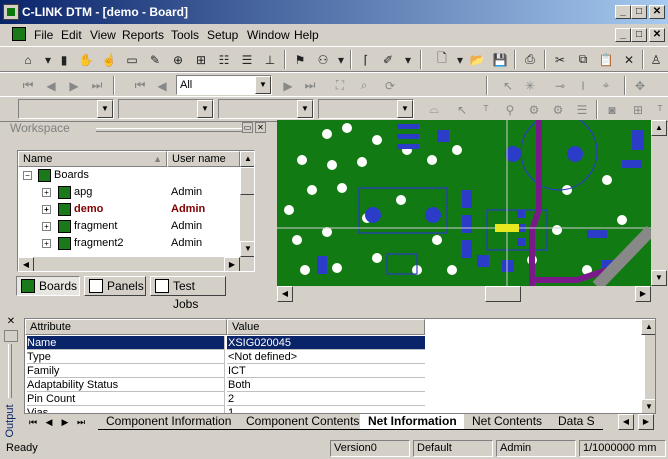 This screenshot has height=459, width=668. Describe the element at coordinates (464, 294) in the screenshot. I see `canvas-hscrollbar: ◀ ▶` at that location.